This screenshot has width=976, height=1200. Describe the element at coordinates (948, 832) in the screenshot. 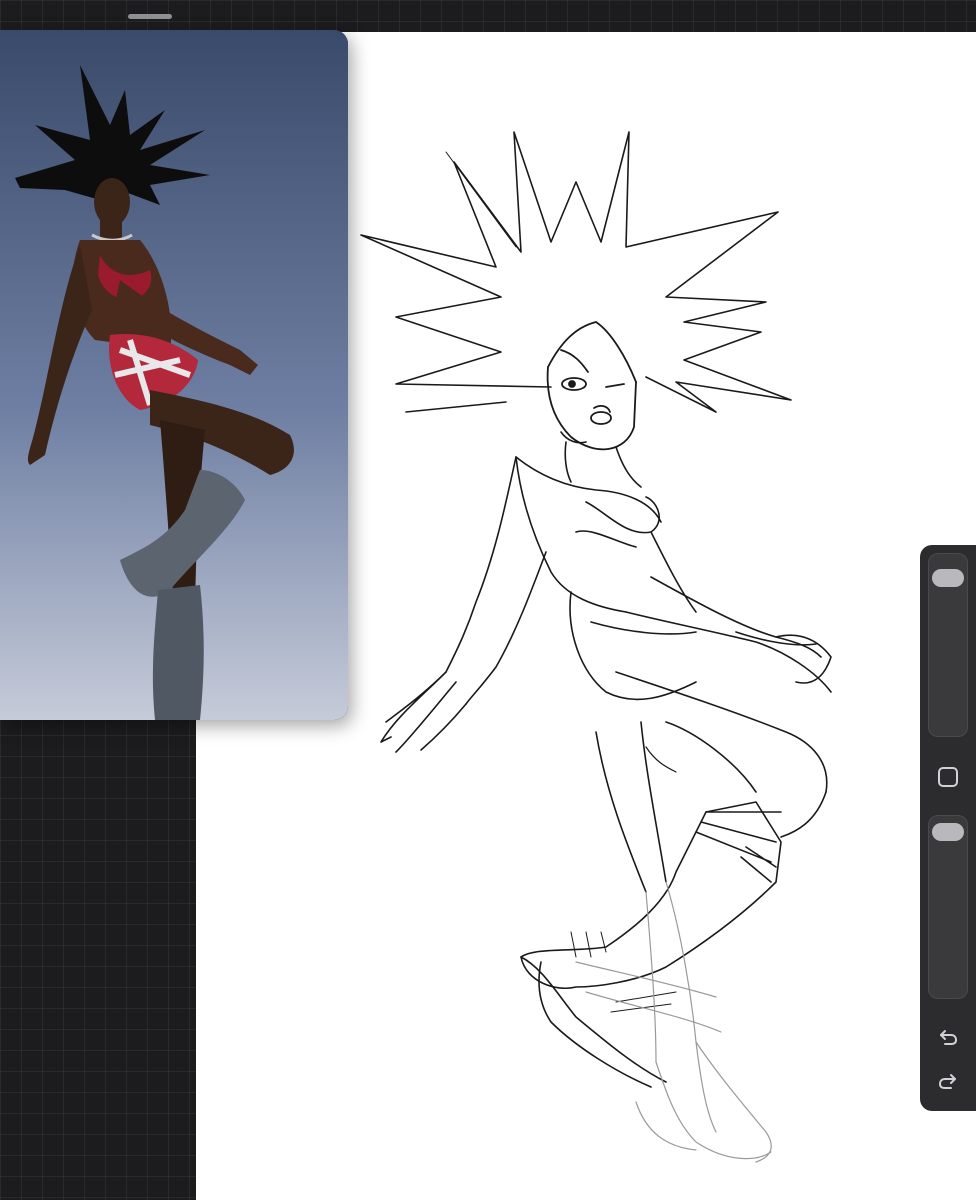

I see `opacity-thumb` at that location.